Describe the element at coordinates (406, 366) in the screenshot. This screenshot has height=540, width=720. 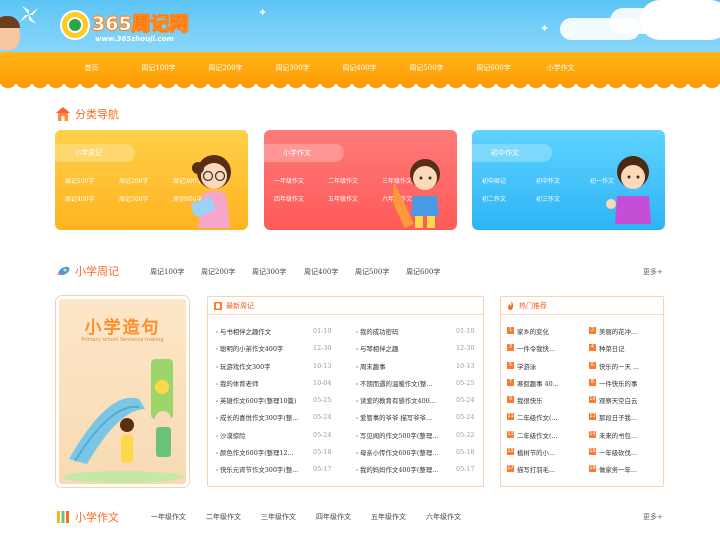
I see `news-item-link: 周末趣事` at that location.